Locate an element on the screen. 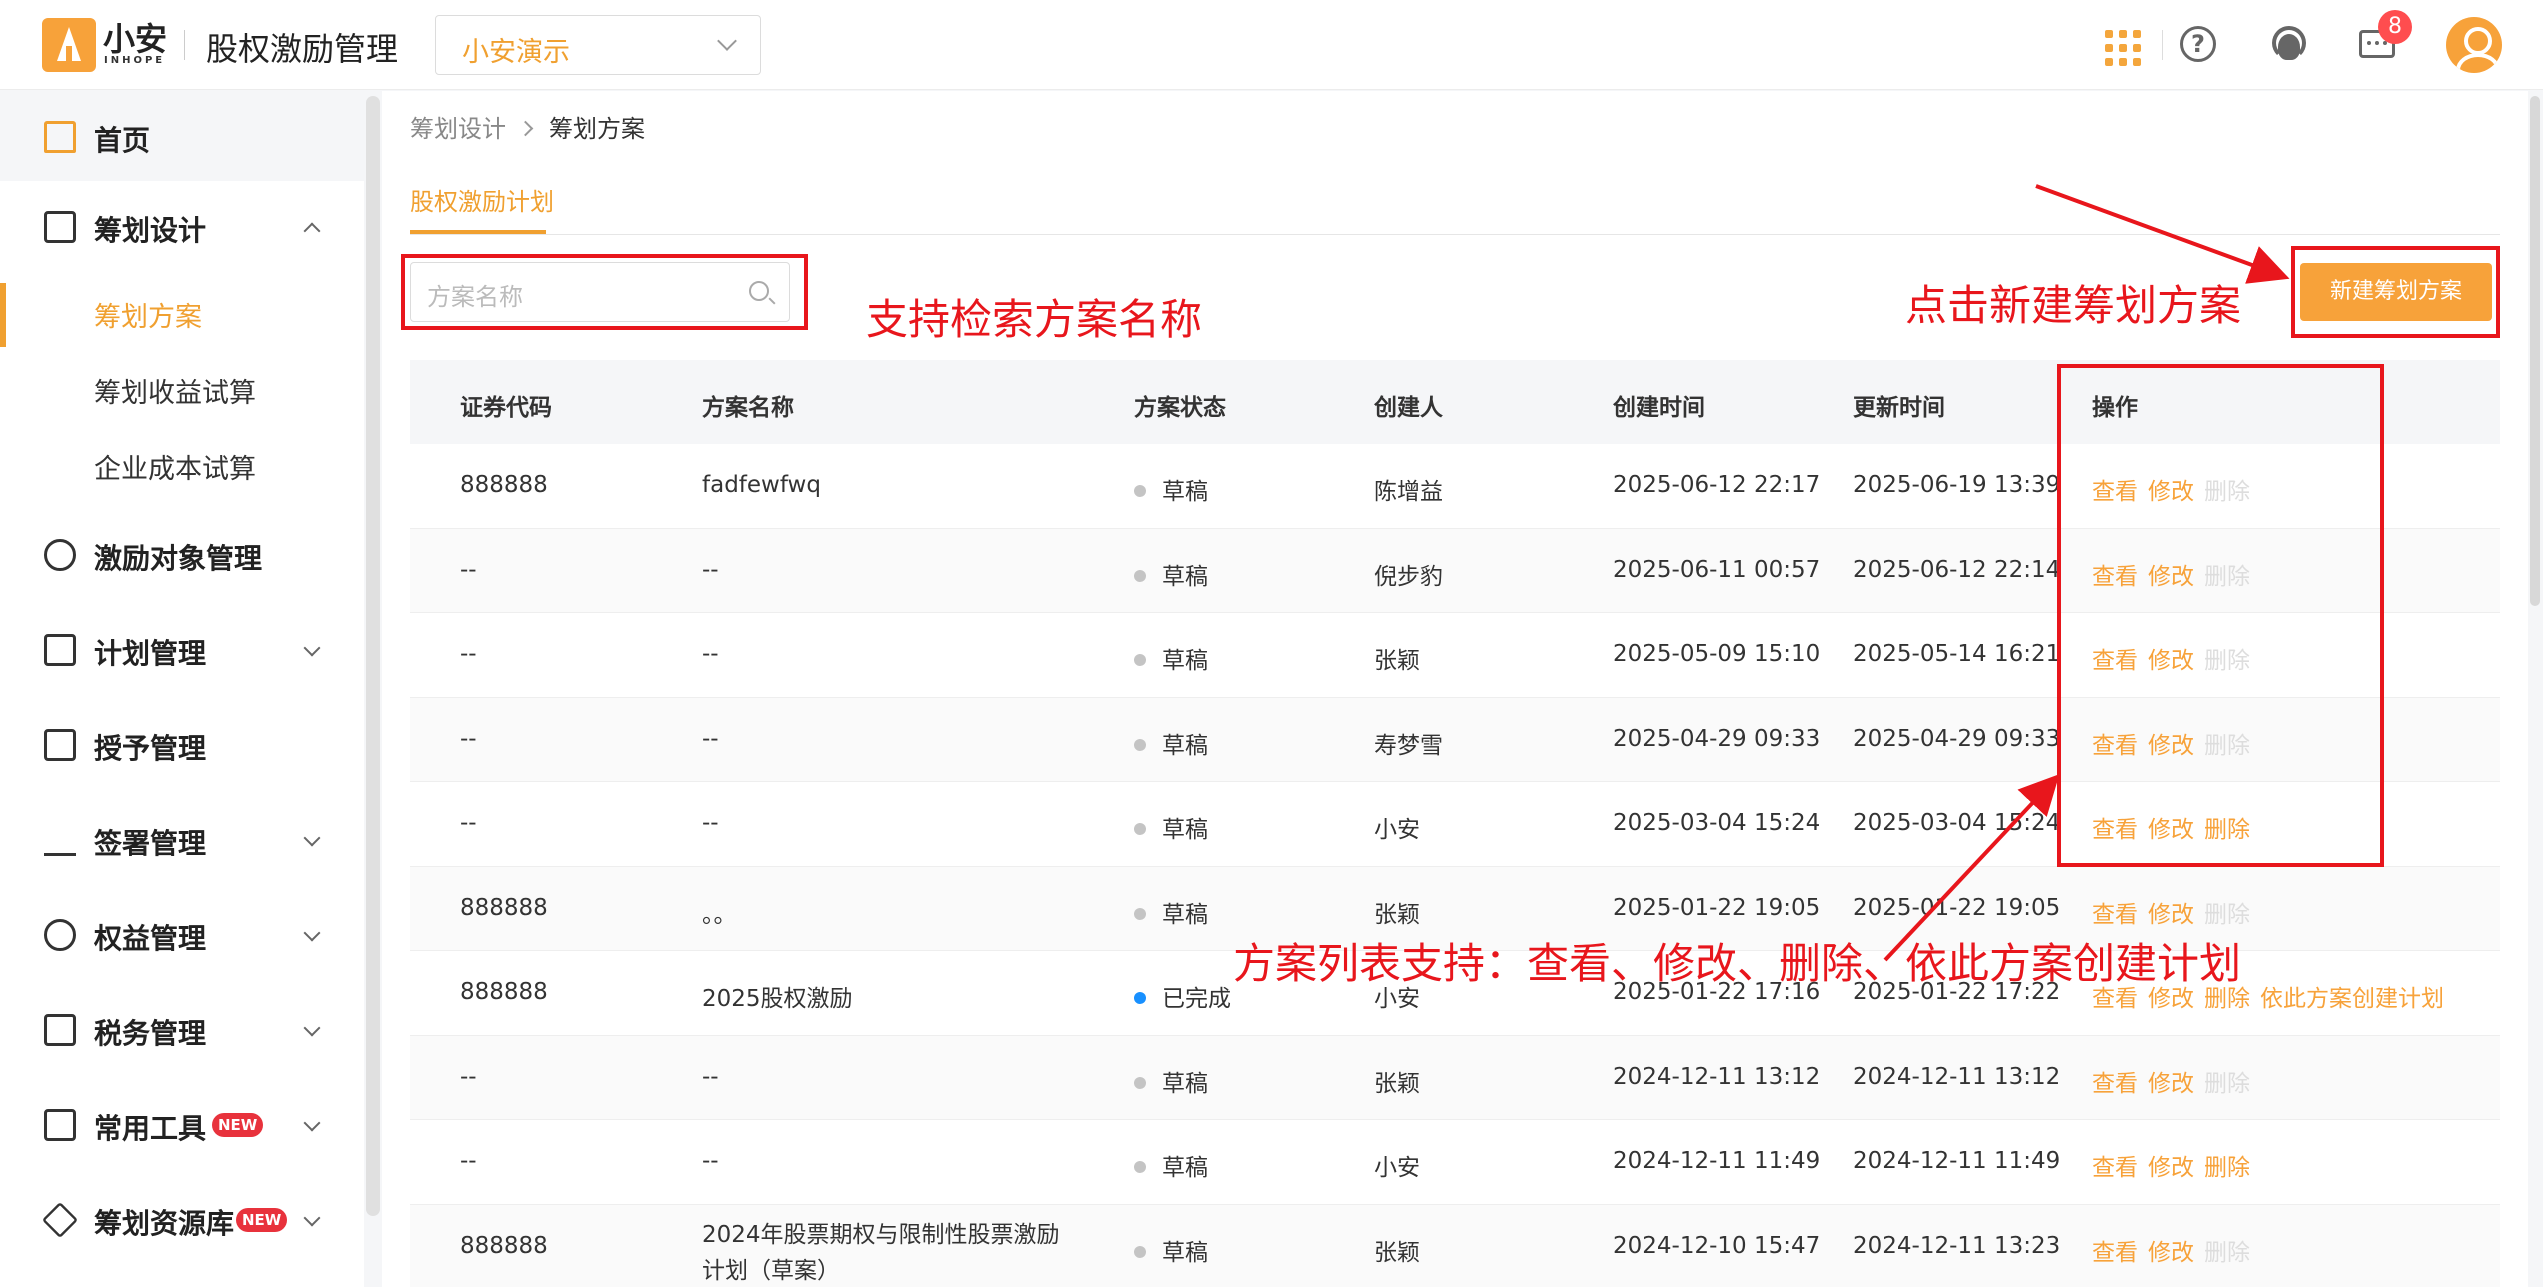  arrow-to-new-button is located at coordinates (2162, 234).